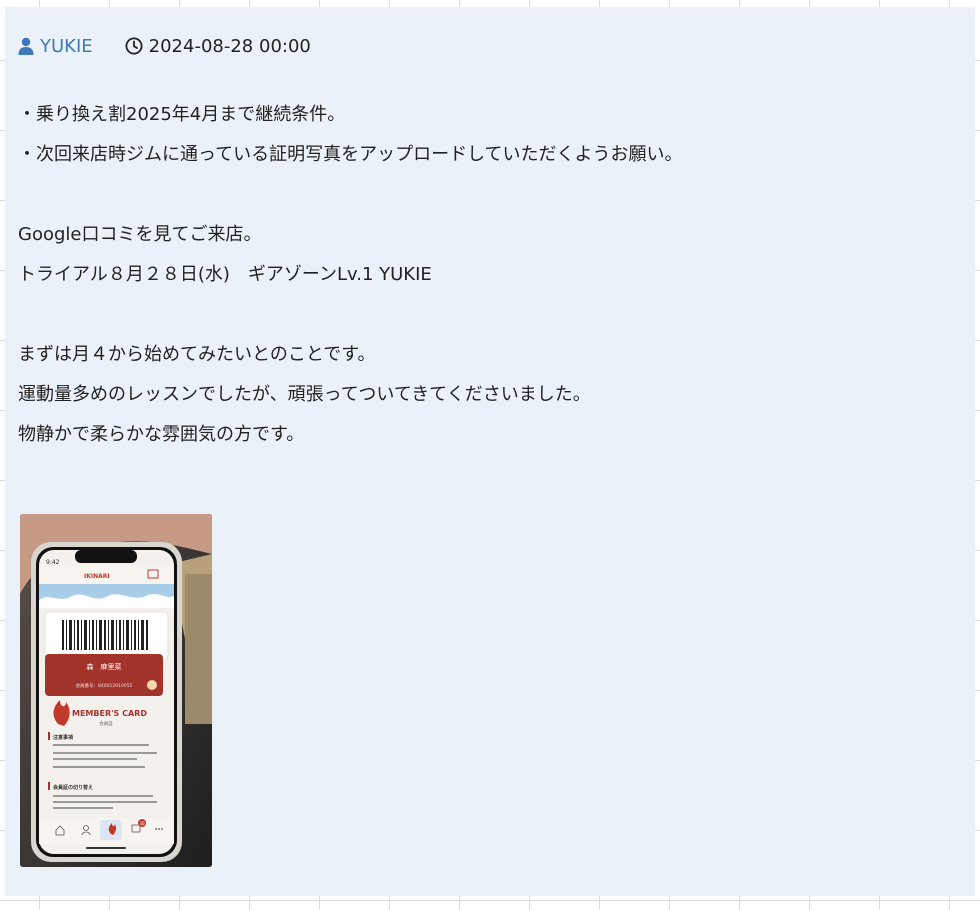 The width and height of the screenshot is (980, 910). Describe the element at coordinates (350, 154) in the screenshot. I see `body-line: ・次回来店時ジムに通っている証明写真をアップロードしていただくようお願い。` at that location.